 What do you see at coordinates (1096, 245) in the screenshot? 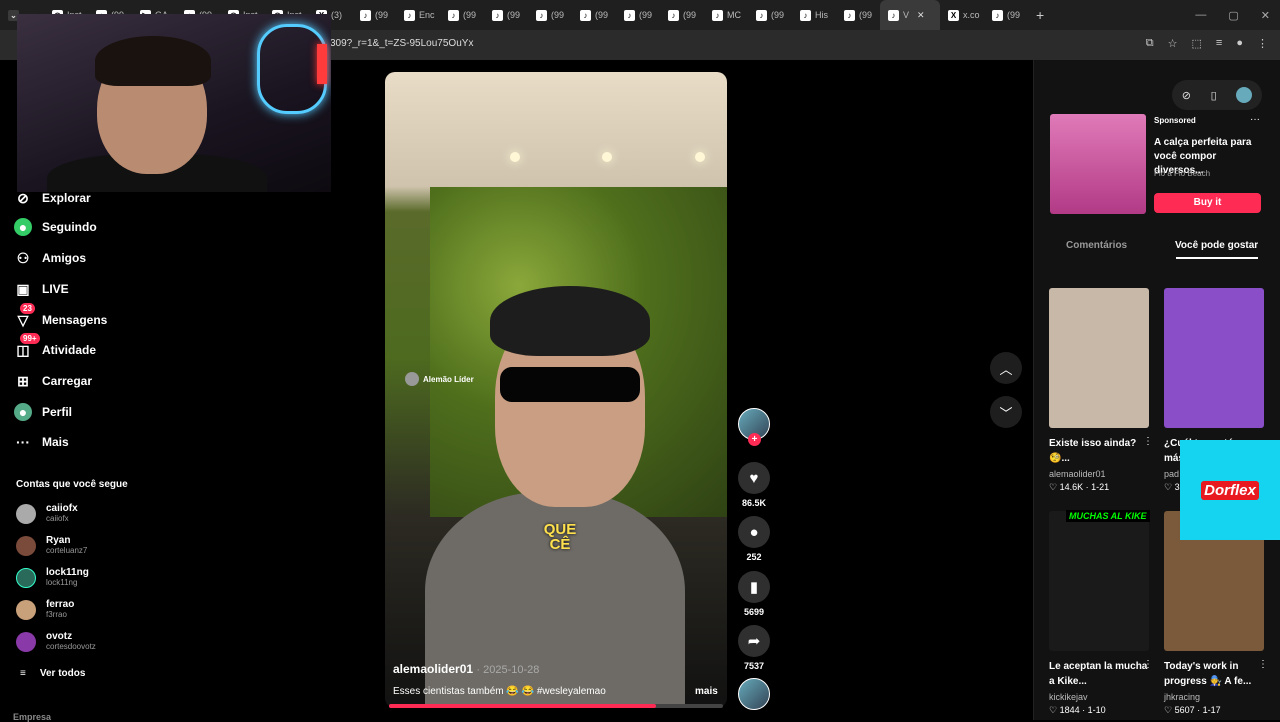
I see `tab-comments: Comentários` at bounding box center [1096, 245].